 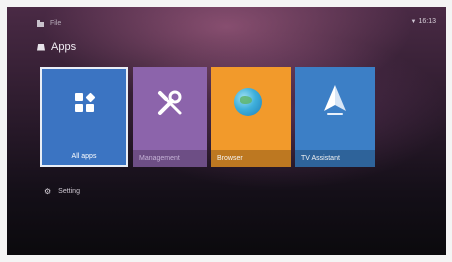 I want to click on setting-item: ⚙ Setting, so click(x=62, y=191).